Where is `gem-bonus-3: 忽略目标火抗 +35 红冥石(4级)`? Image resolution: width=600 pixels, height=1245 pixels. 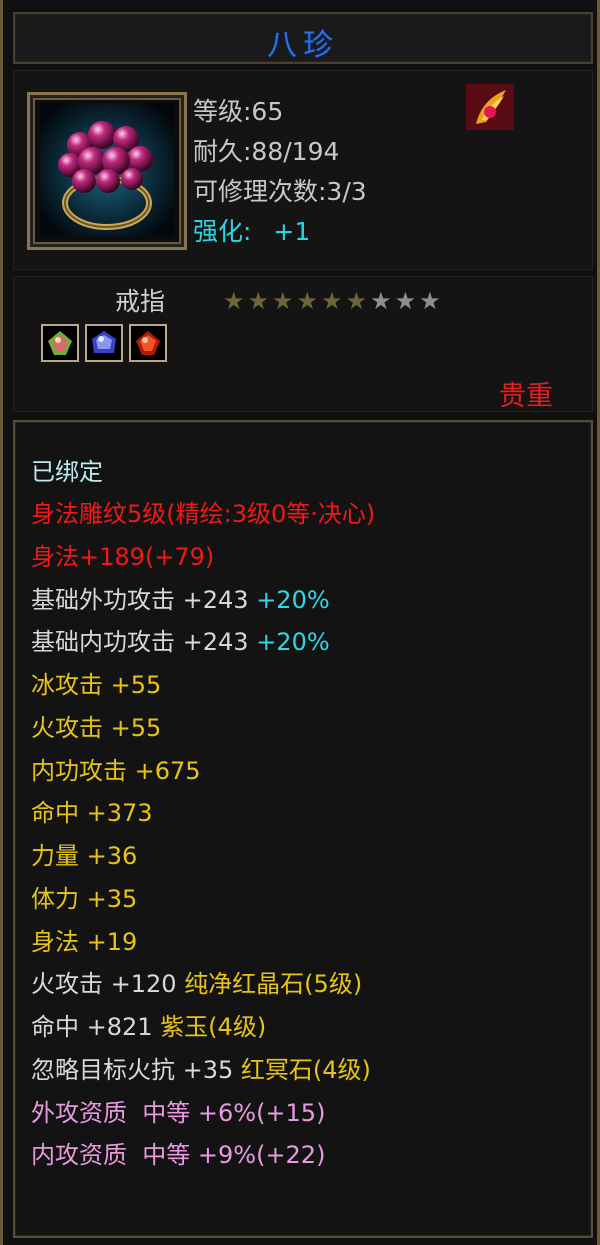
gem-bonus-3: 忽略目标火抗 +35 红冥石(4级) is located at coordinates (201, 1067).